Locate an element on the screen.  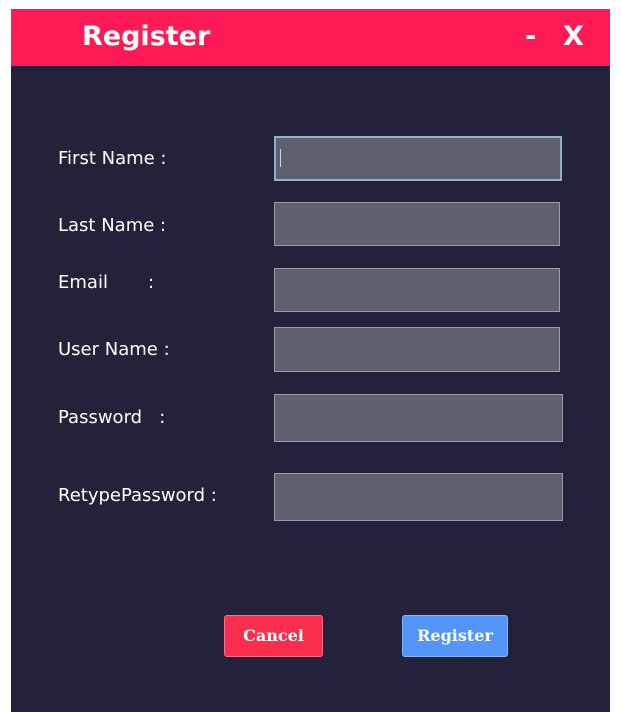
last-name-field is located at coordinates (417, 224).